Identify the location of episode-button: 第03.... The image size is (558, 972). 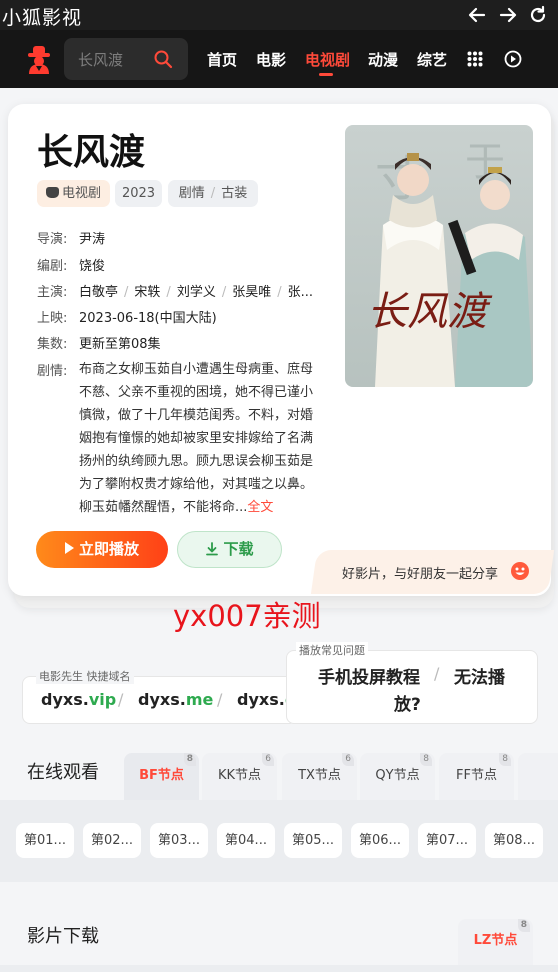
(179, 840).